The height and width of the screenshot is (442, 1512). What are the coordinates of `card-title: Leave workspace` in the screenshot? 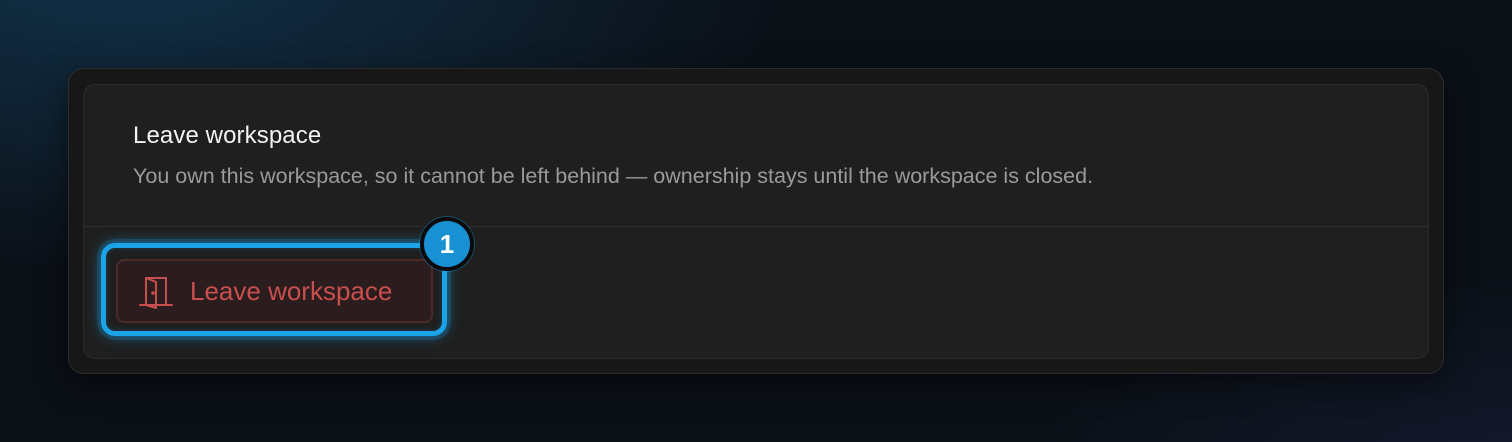 It's located at (227, 135).